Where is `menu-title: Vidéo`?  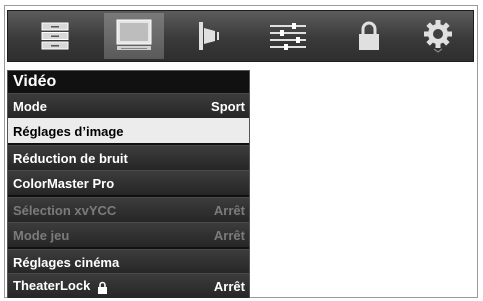 menu-title: Vidéo is located at coordinates (128, 82).